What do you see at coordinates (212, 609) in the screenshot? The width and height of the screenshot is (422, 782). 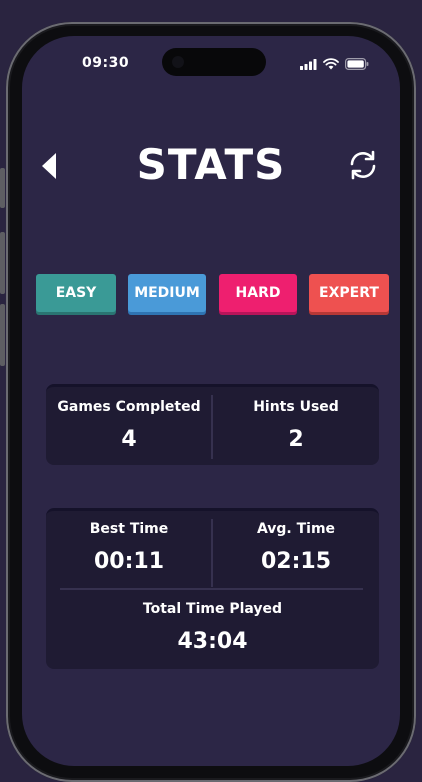 I see `total-time-label: Total Time Played` at bounding box center [212, 609].